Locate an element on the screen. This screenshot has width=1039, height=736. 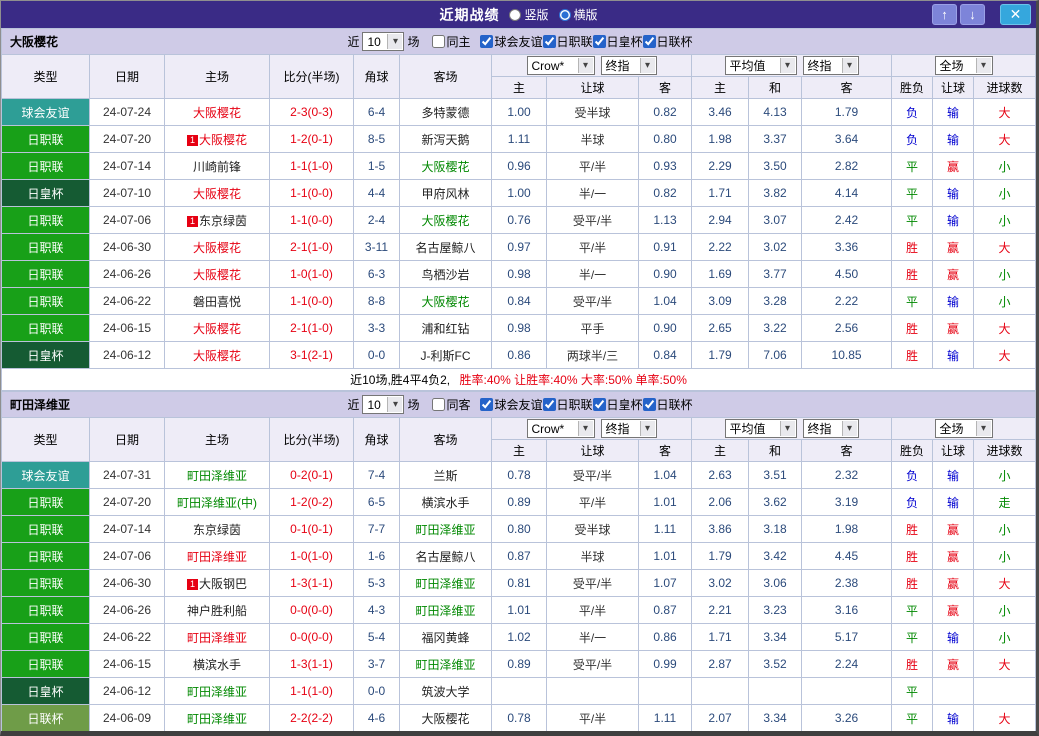
team-name: J-利斯FC is located at coordinates (446, 356).